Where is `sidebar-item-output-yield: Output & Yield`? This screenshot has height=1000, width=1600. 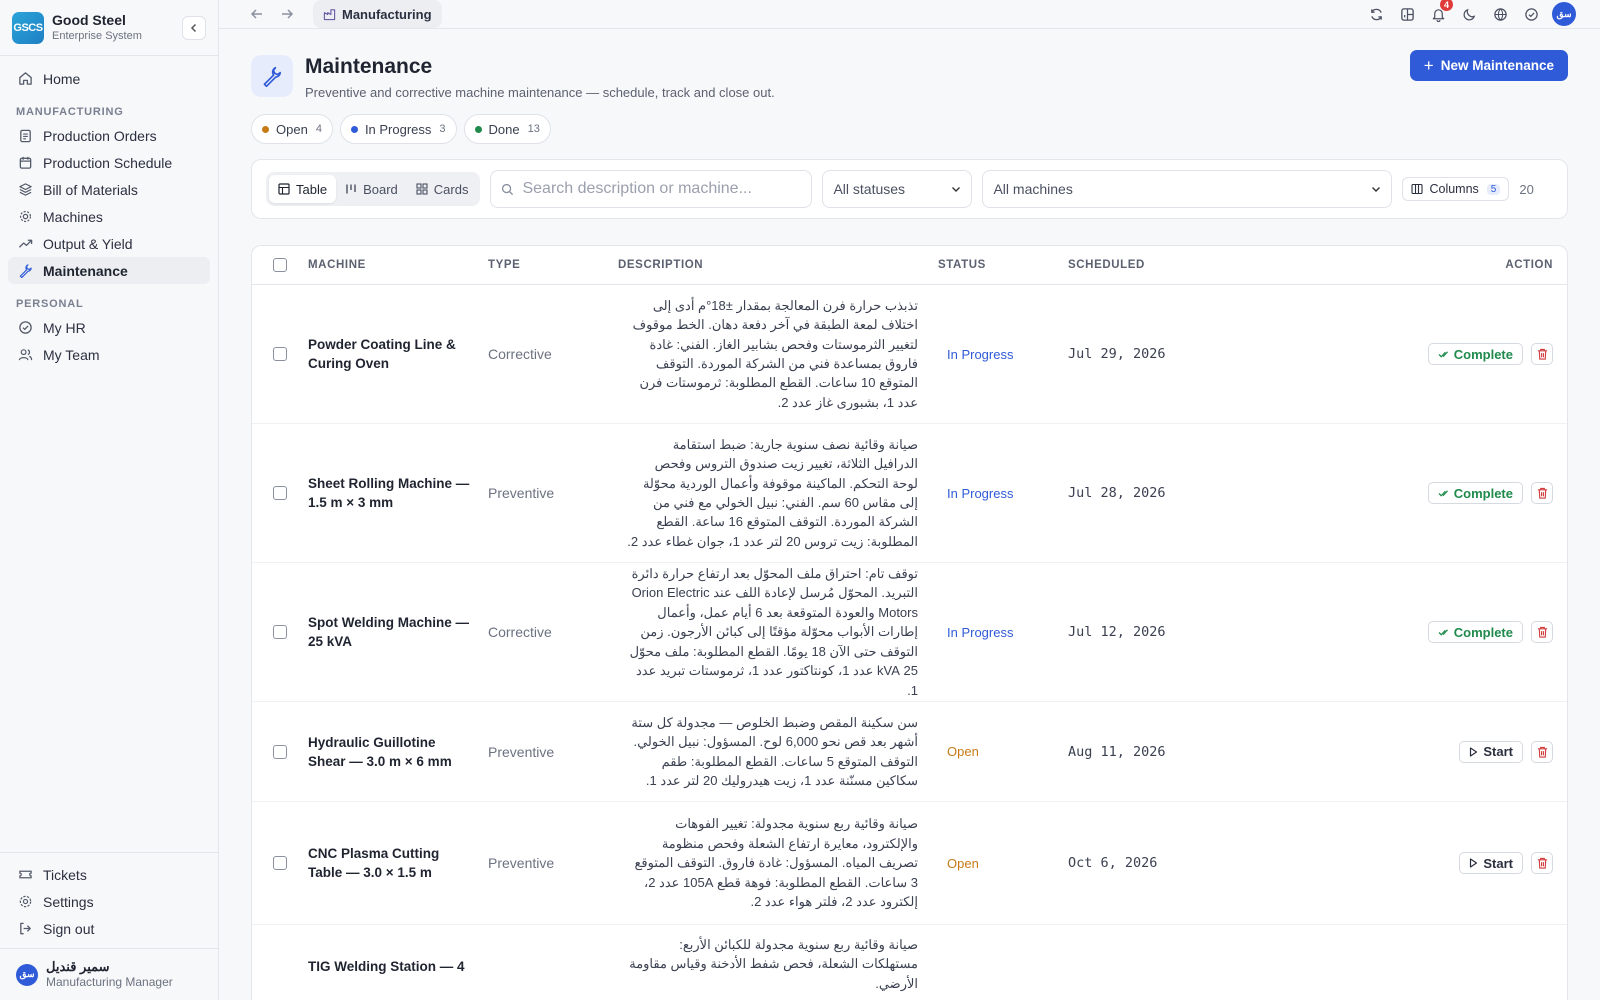 sidebar-item-output-yield: Output & Yield is located at coordinates (109, 243).